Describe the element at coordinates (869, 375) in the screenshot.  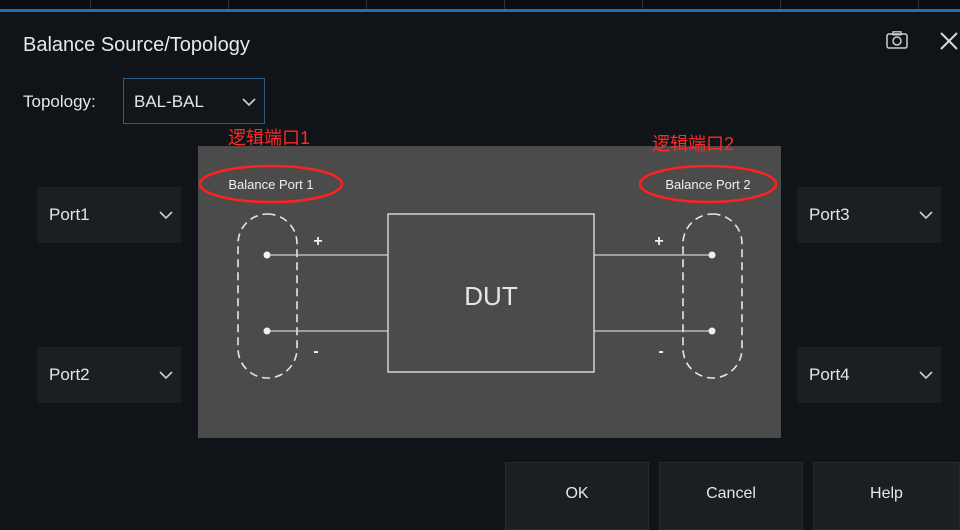
I see `port4-select: Port4` at that location.